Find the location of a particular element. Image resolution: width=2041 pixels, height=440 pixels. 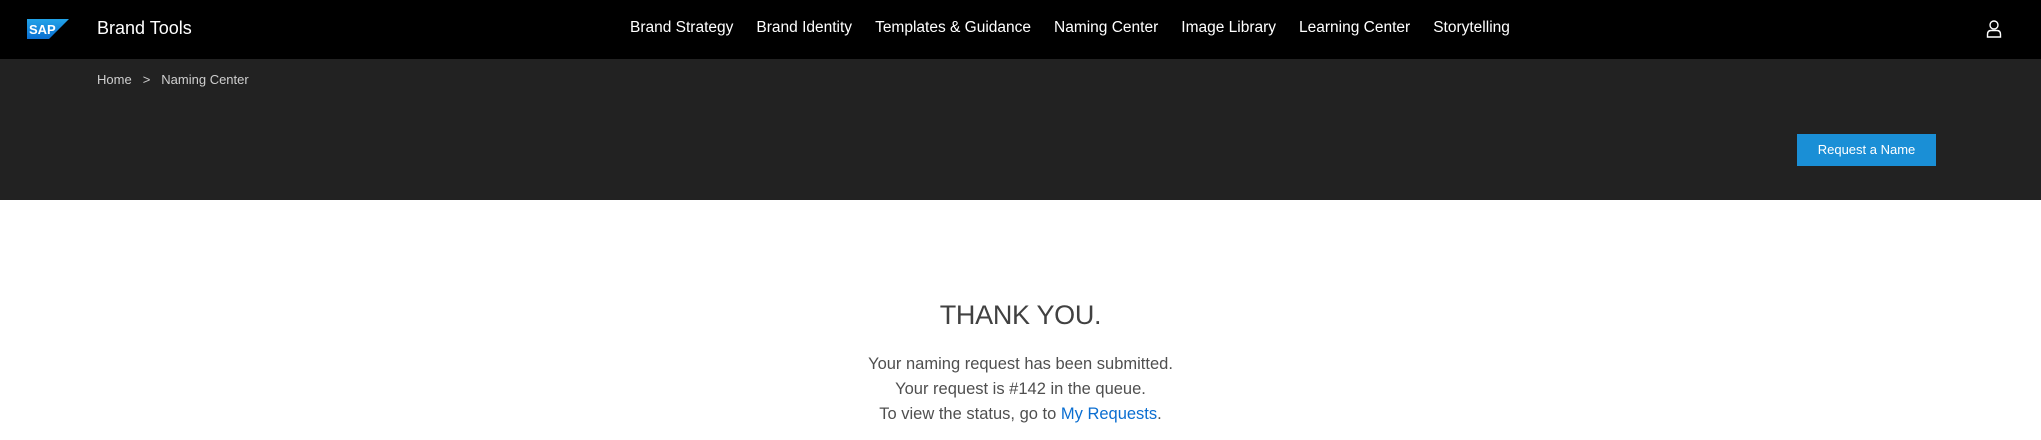

status-message: To view the status, go to My Requests. is located at coordinates (1020, 414).